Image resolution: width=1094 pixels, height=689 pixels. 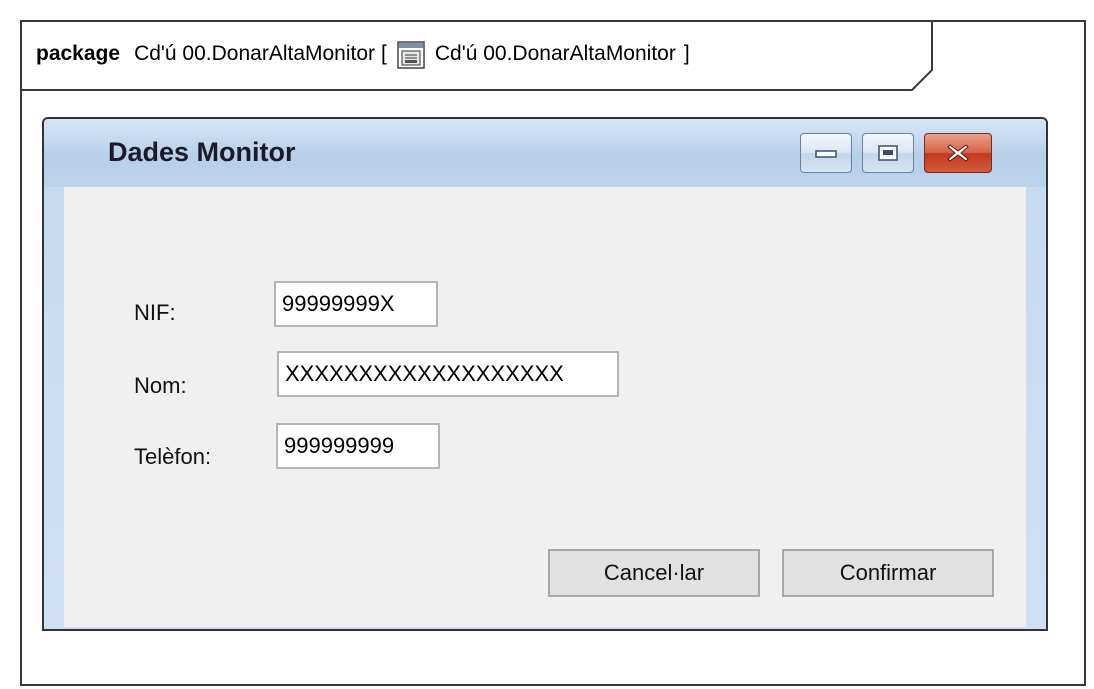 I want to click on nom-input: XXXXXXXXXXXXXXXXXXX, so click(x=448, y=374).